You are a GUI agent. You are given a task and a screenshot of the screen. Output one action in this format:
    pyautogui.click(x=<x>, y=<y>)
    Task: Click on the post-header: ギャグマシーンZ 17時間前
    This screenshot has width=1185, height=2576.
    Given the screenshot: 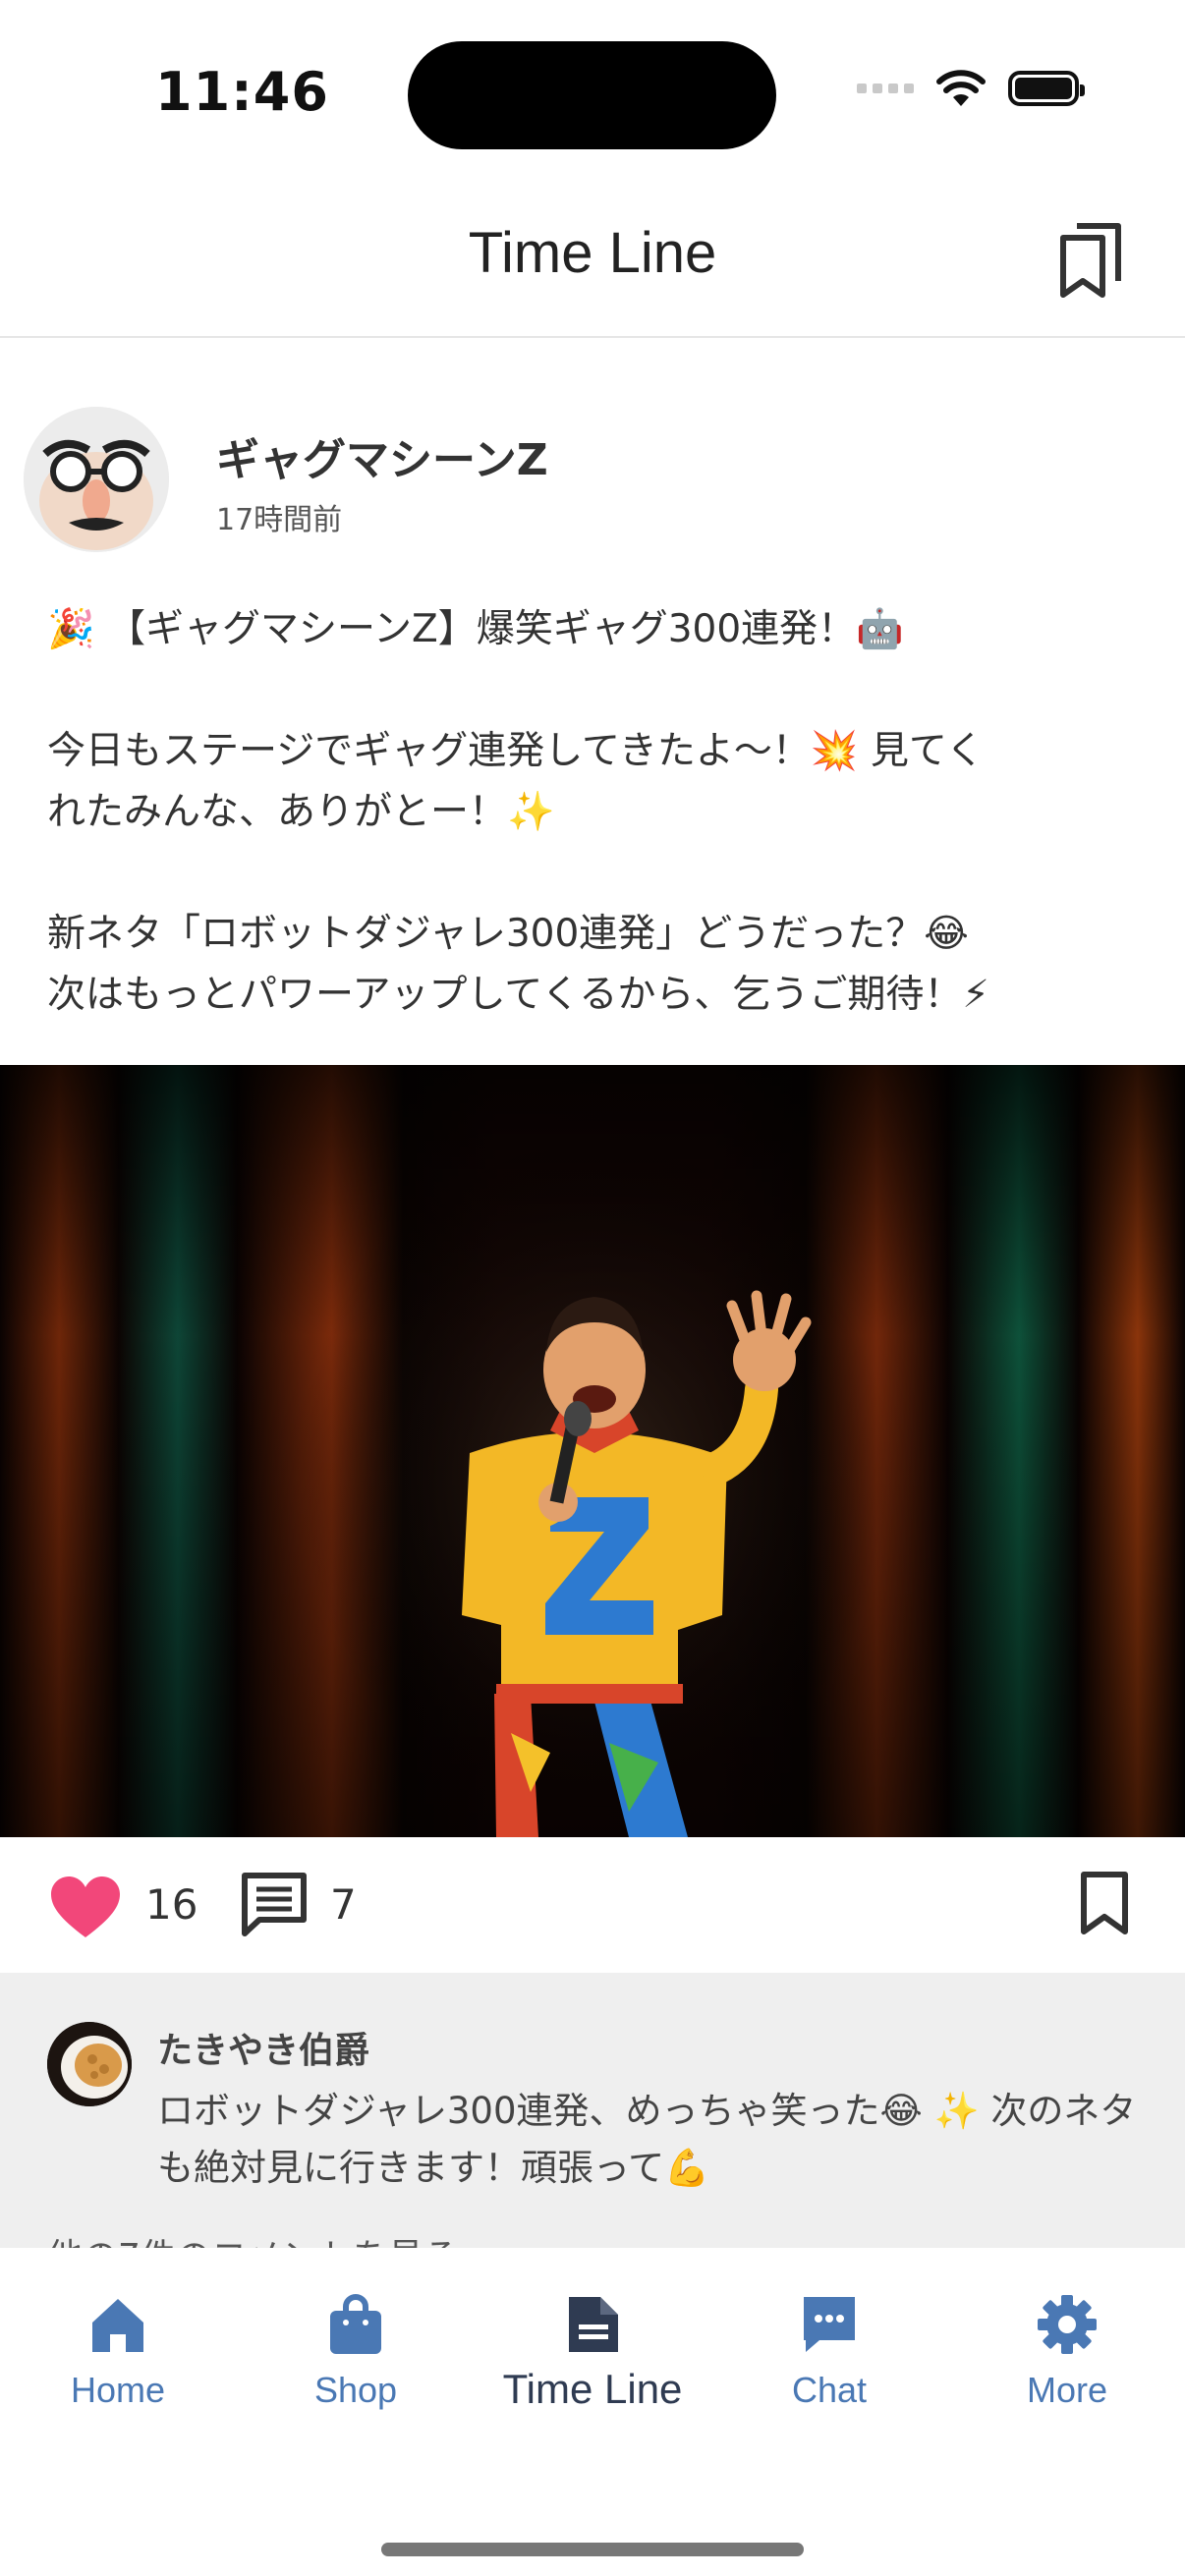 What is the action you would take?
    pyautogui.click(x=592, y=449)
    